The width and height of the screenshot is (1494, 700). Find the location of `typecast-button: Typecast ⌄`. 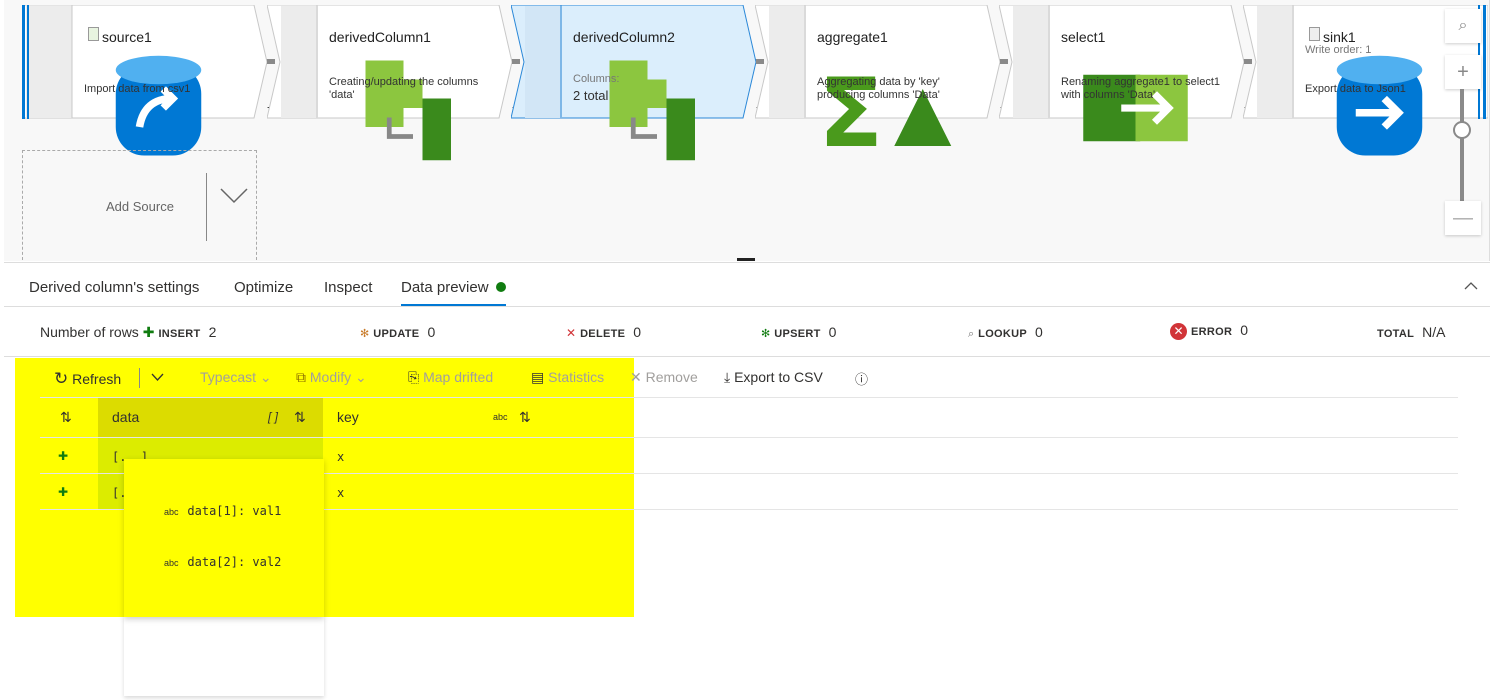

typecast-button: Typecast ⌄ is located at coordinates (236, 377).